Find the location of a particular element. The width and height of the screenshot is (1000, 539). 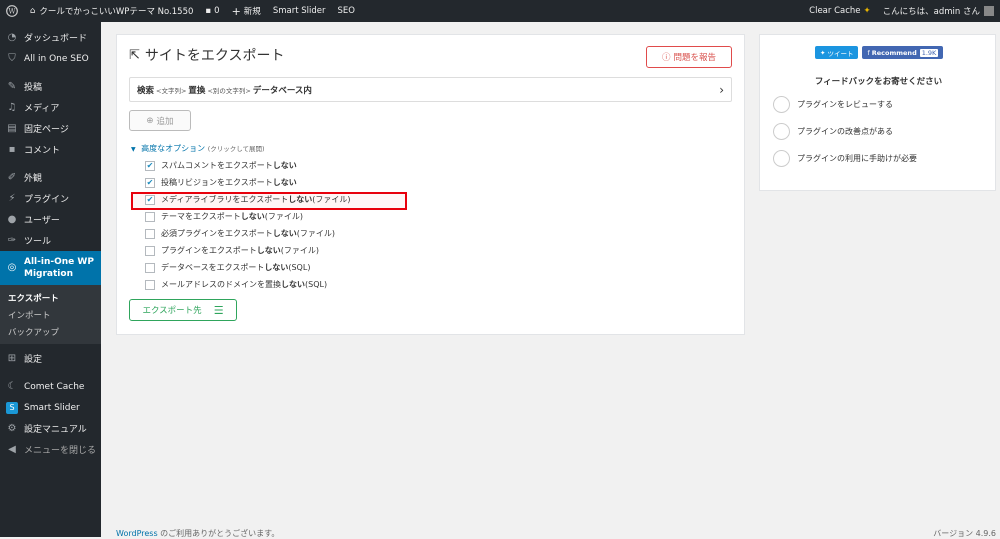

version-text: バージョン 4.9.6 is located at coordinates (964, 533).